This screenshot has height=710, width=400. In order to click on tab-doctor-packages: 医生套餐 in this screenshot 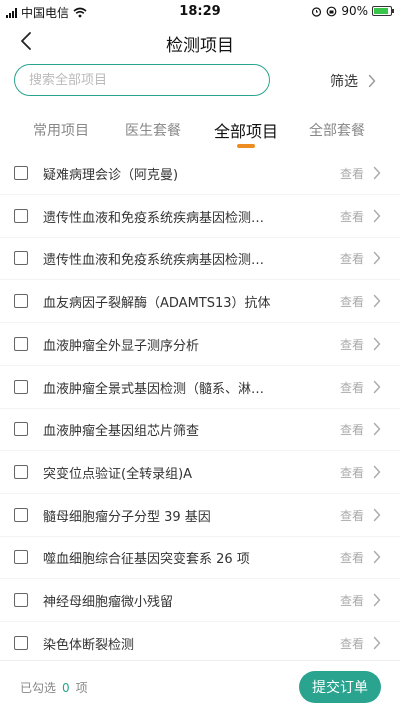, I will do `click(153, 130)`.